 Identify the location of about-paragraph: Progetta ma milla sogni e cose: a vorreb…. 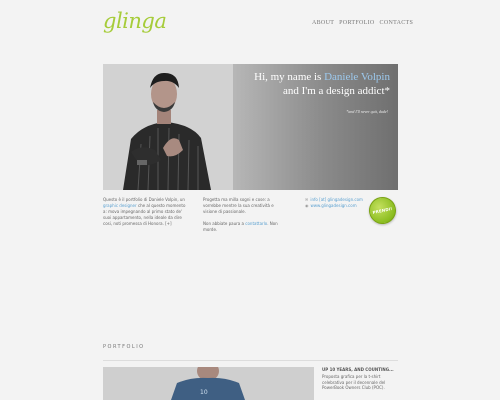
(238, 205).